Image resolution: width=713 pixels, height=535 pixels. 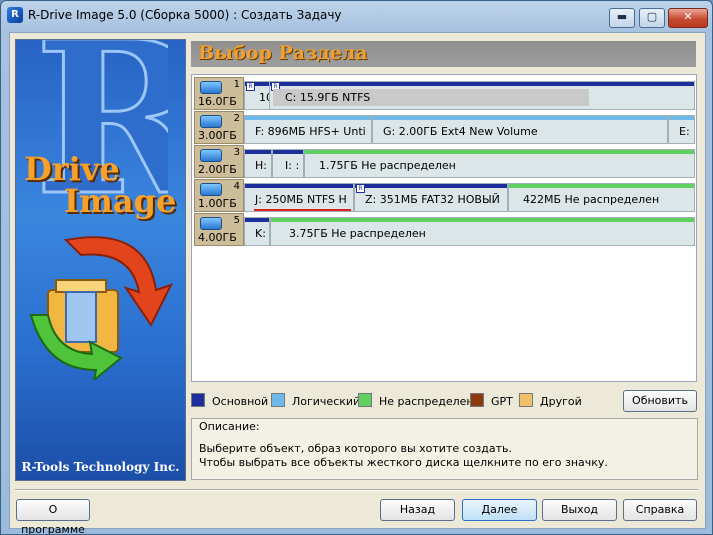 What do you see at coordinates (236, 220) in the screenshot?
I see `disk-number: 5` at bounding box center [236, 220].